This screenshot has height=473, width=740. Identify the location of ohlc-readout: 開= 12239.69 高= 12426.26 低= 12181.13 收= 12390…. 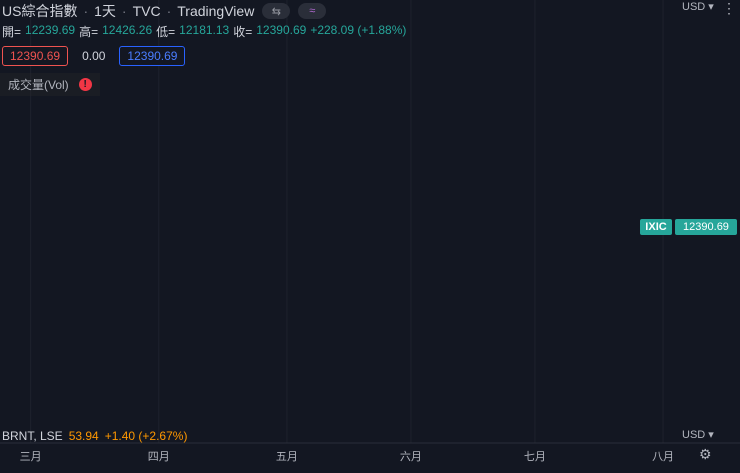
(204, 31).